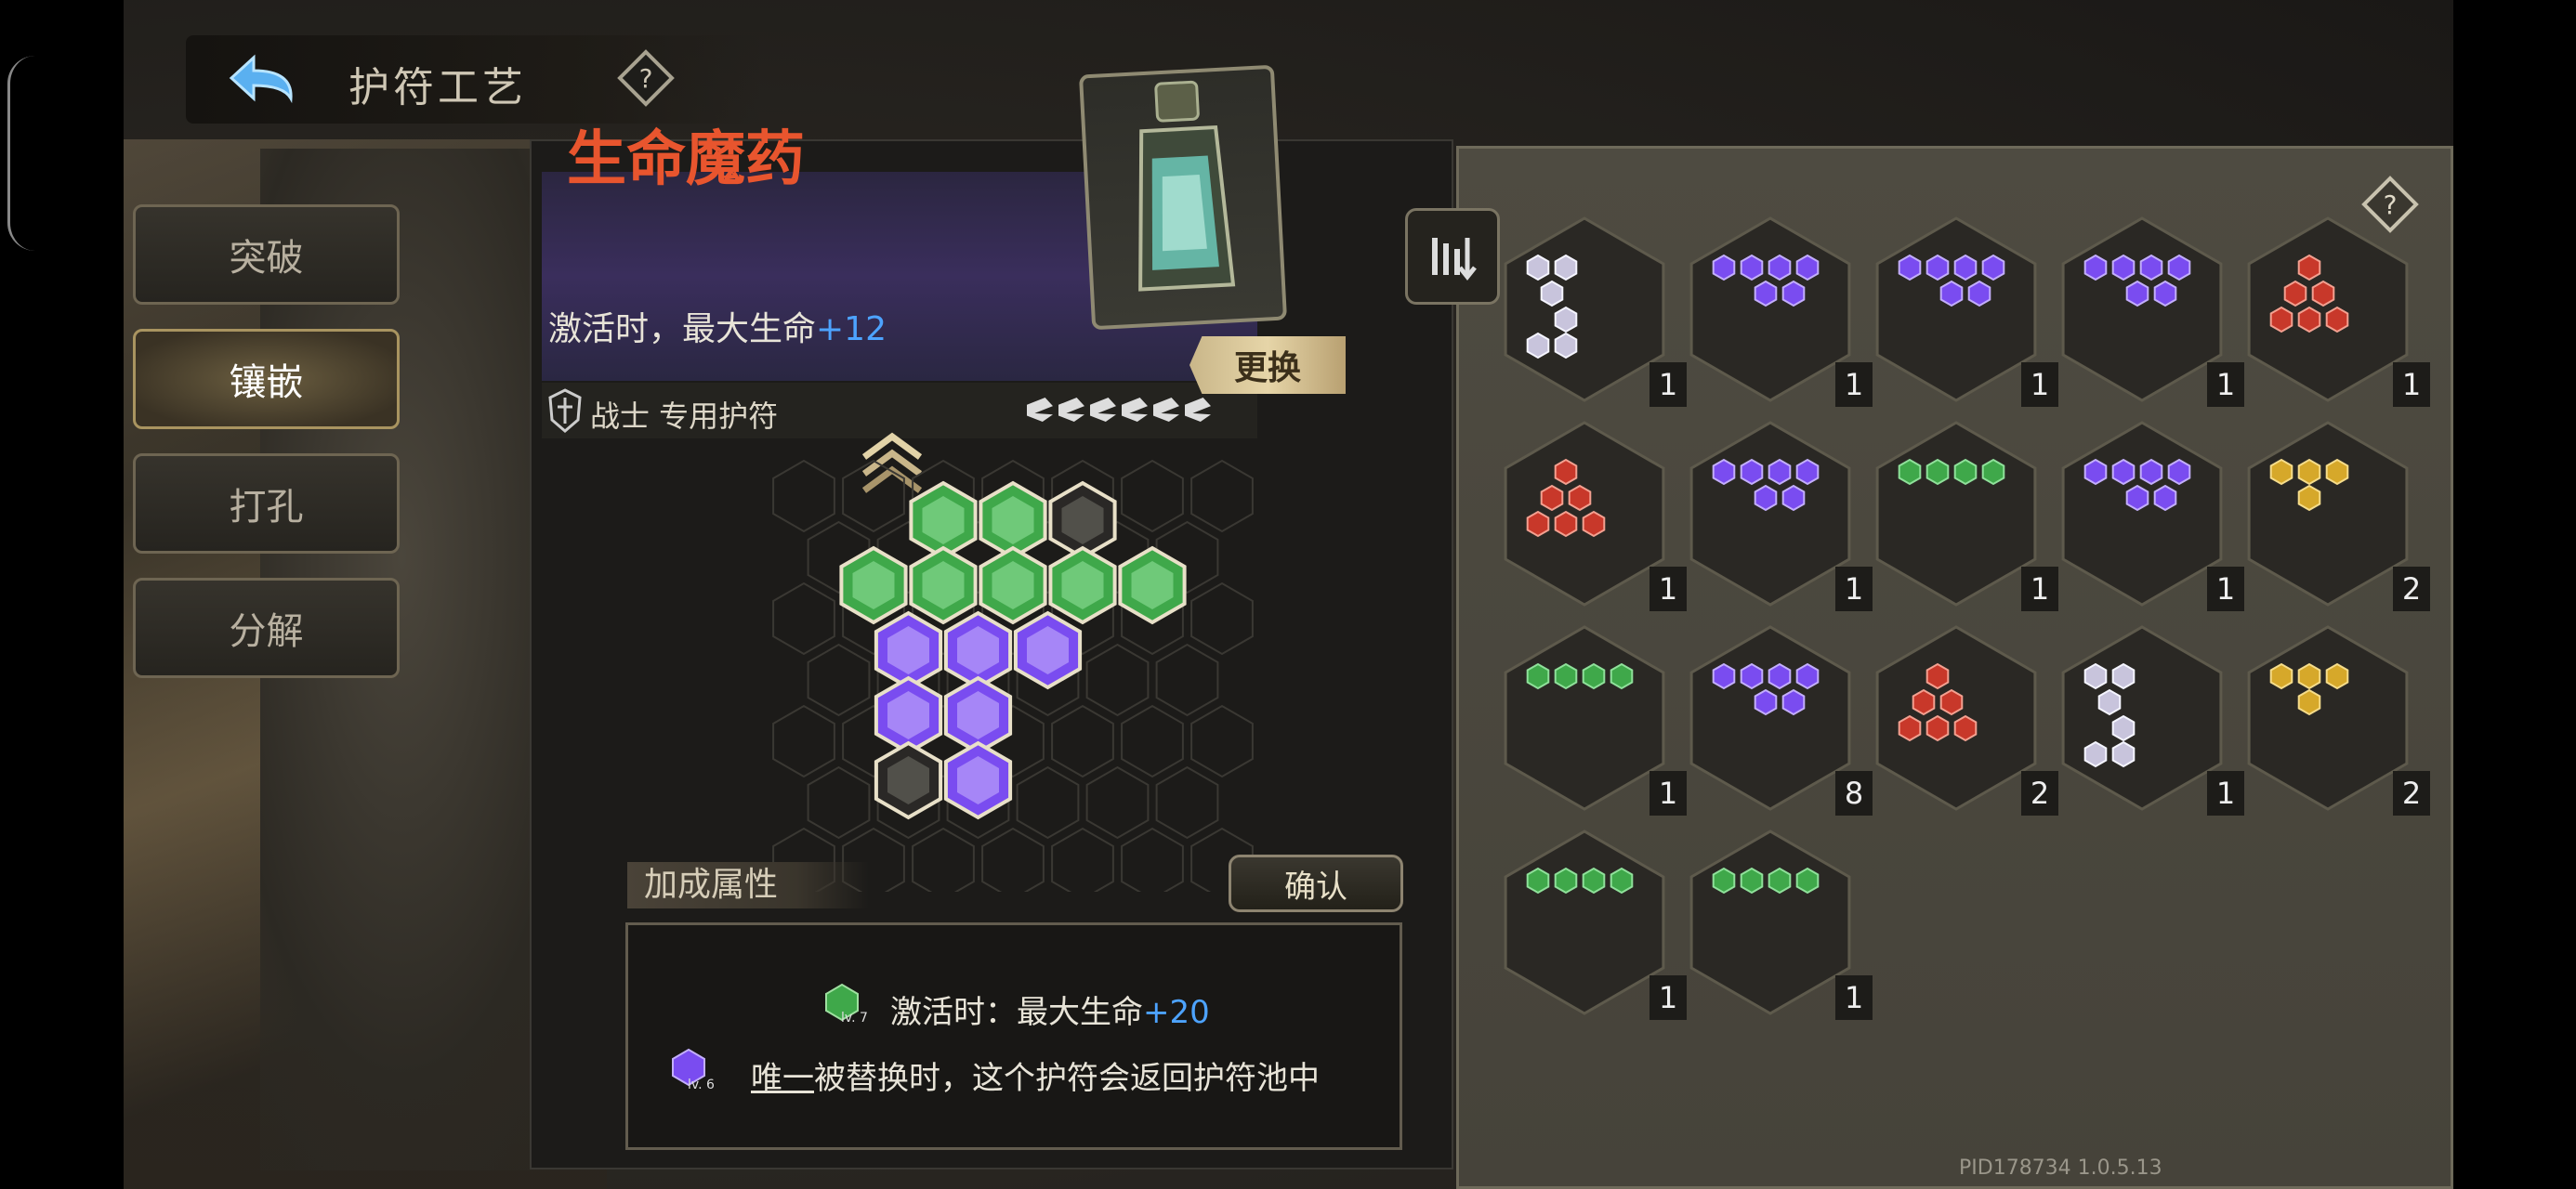  Describe the element at coordinates (782, 1079) in the screenshot. I see `unique-link: 唯一` at that location.